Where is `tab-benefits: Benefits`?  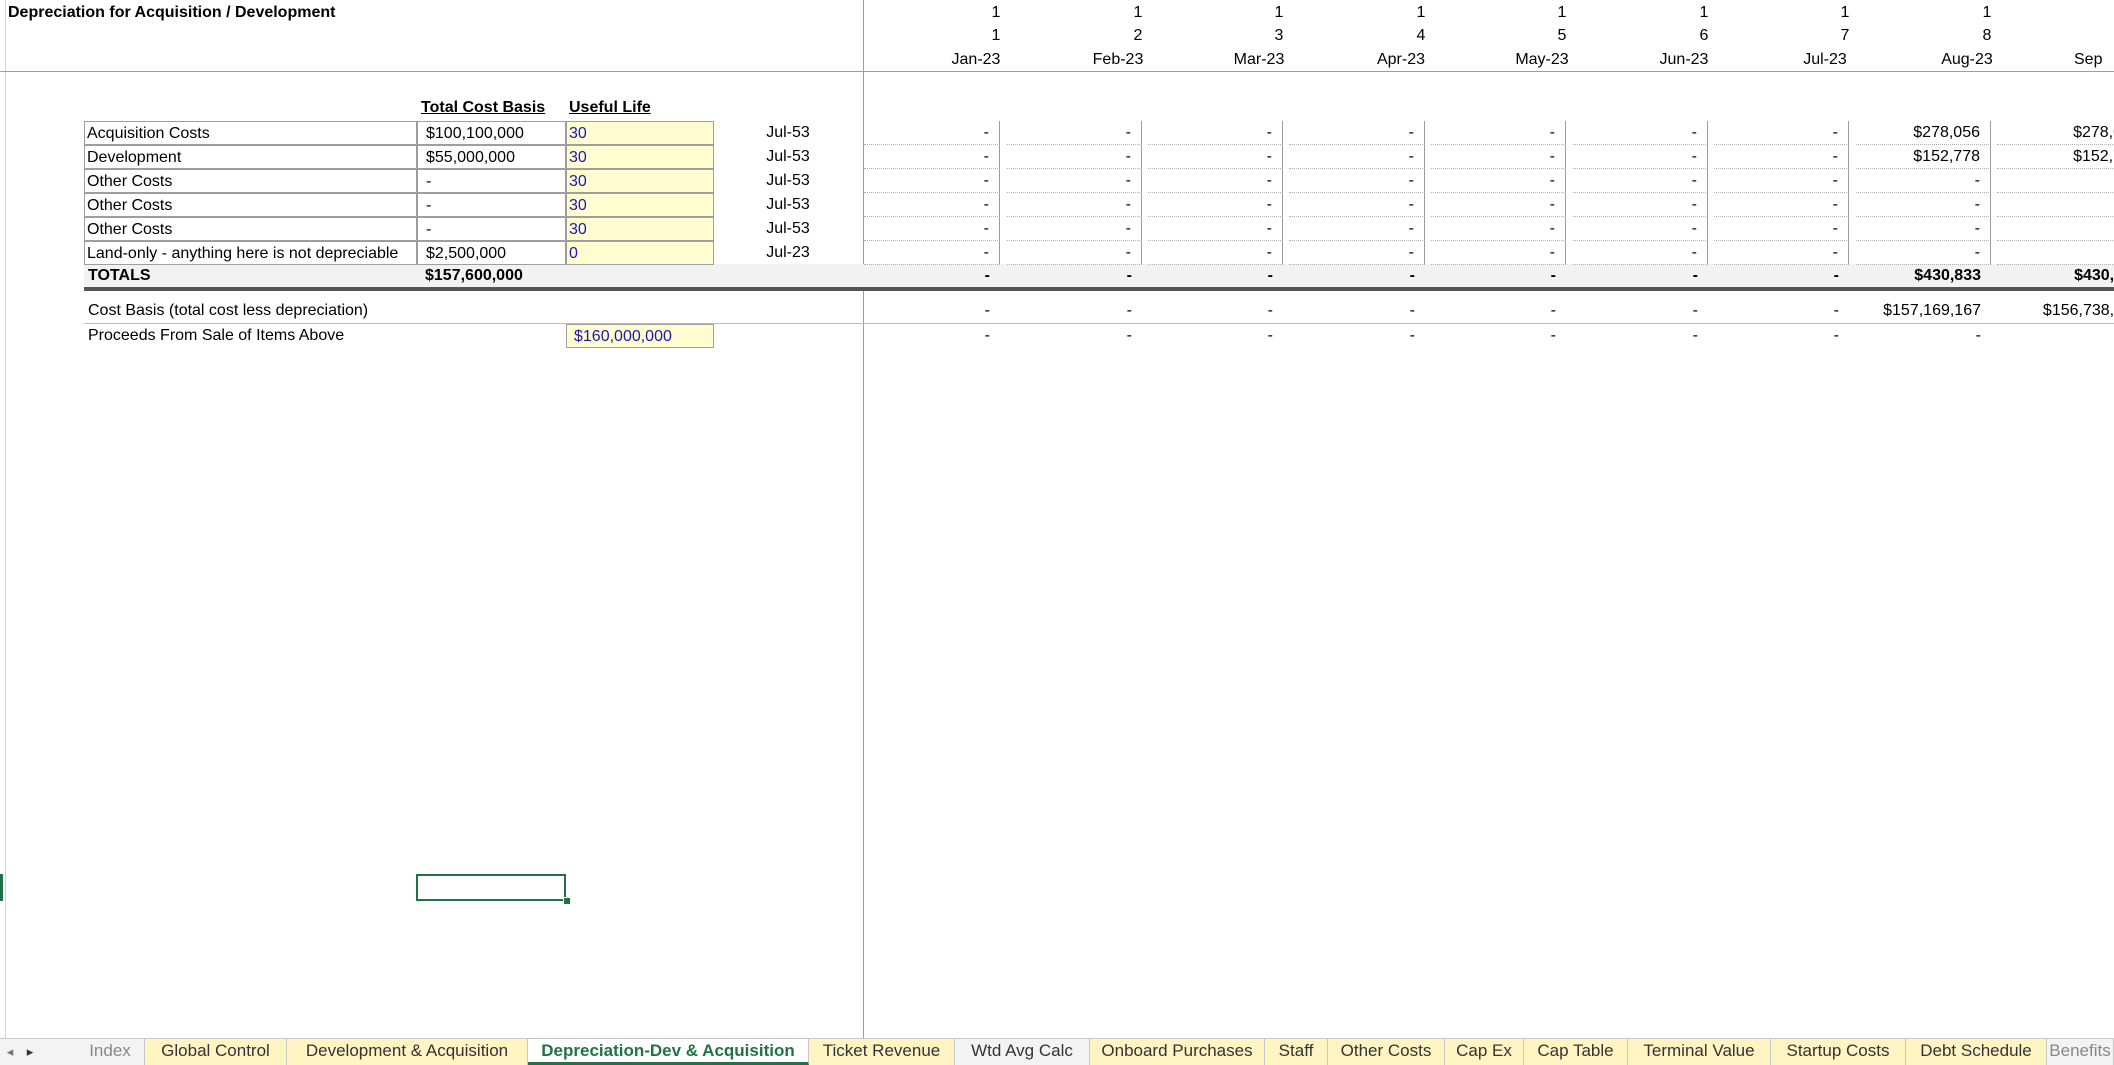
tab-benefits: Benefits is located at coordinates (2080, 1052).